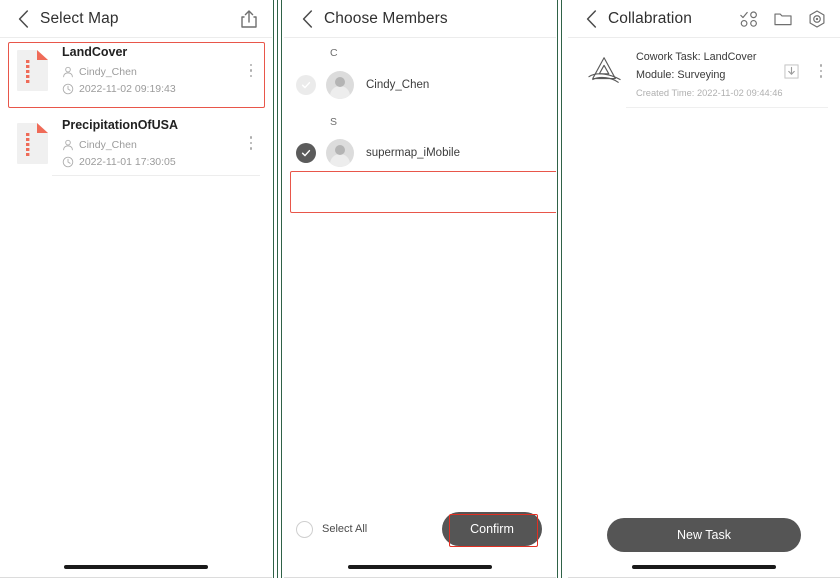 The image size is (840, 578). I want to click on confirm-button: Confirm, so click(492, 529).